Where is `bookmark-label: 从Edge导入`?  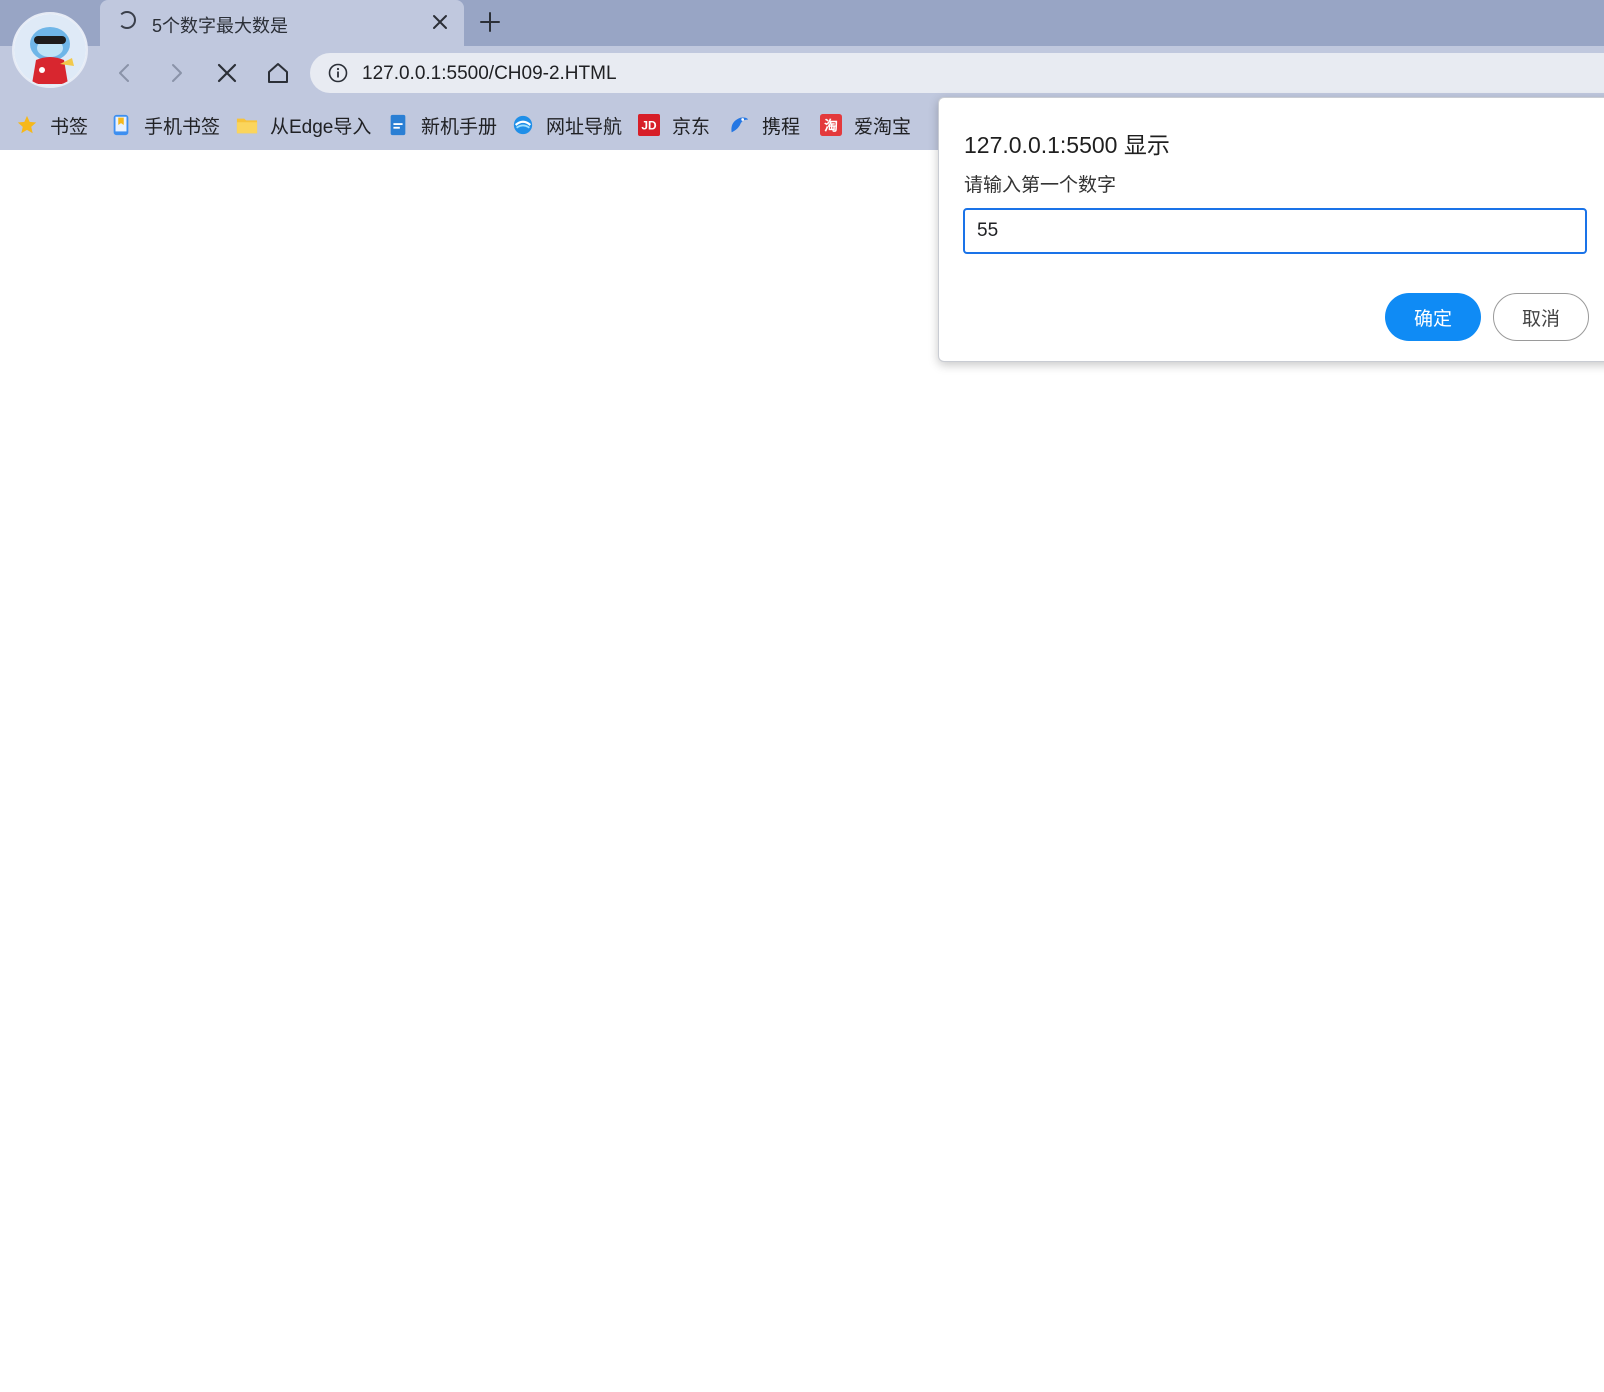
bookmark-label: 从Edge导入 is located at coordinates (321, 127).